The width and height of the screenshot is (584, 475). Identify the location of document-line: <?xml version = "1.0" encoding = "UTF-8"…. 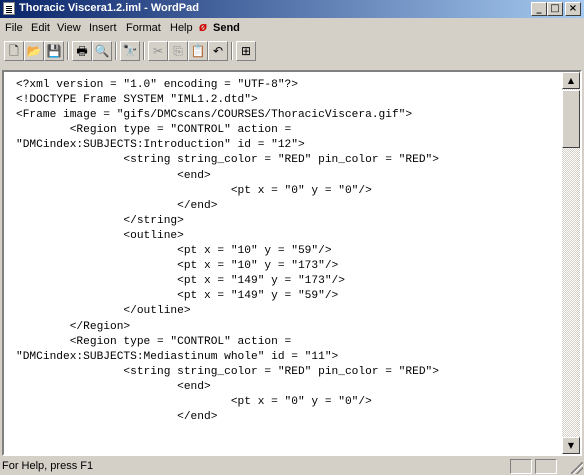
(289, 85).